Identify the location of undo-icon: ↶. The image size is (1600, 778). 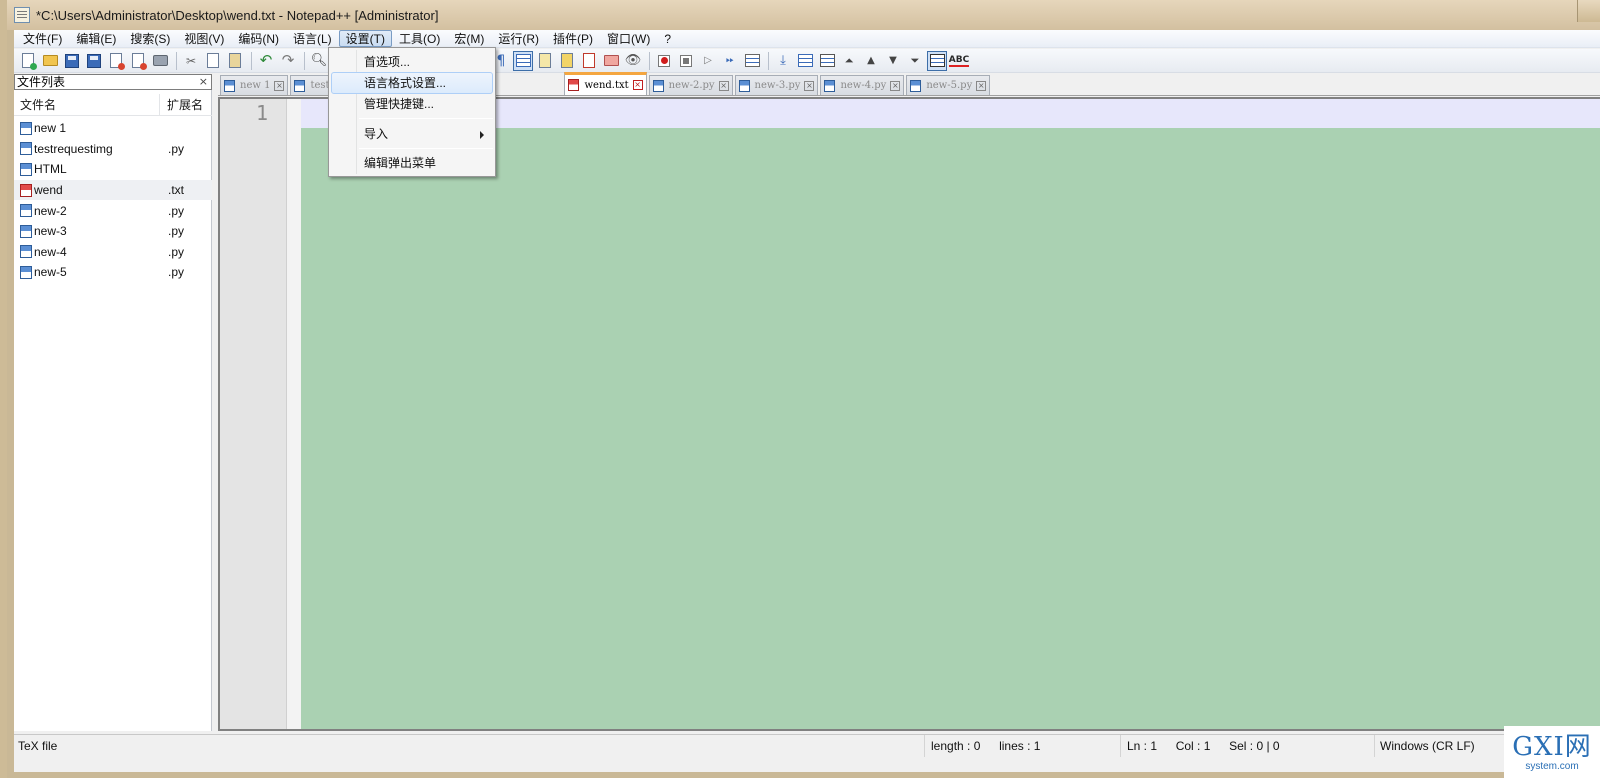
(266, 61).